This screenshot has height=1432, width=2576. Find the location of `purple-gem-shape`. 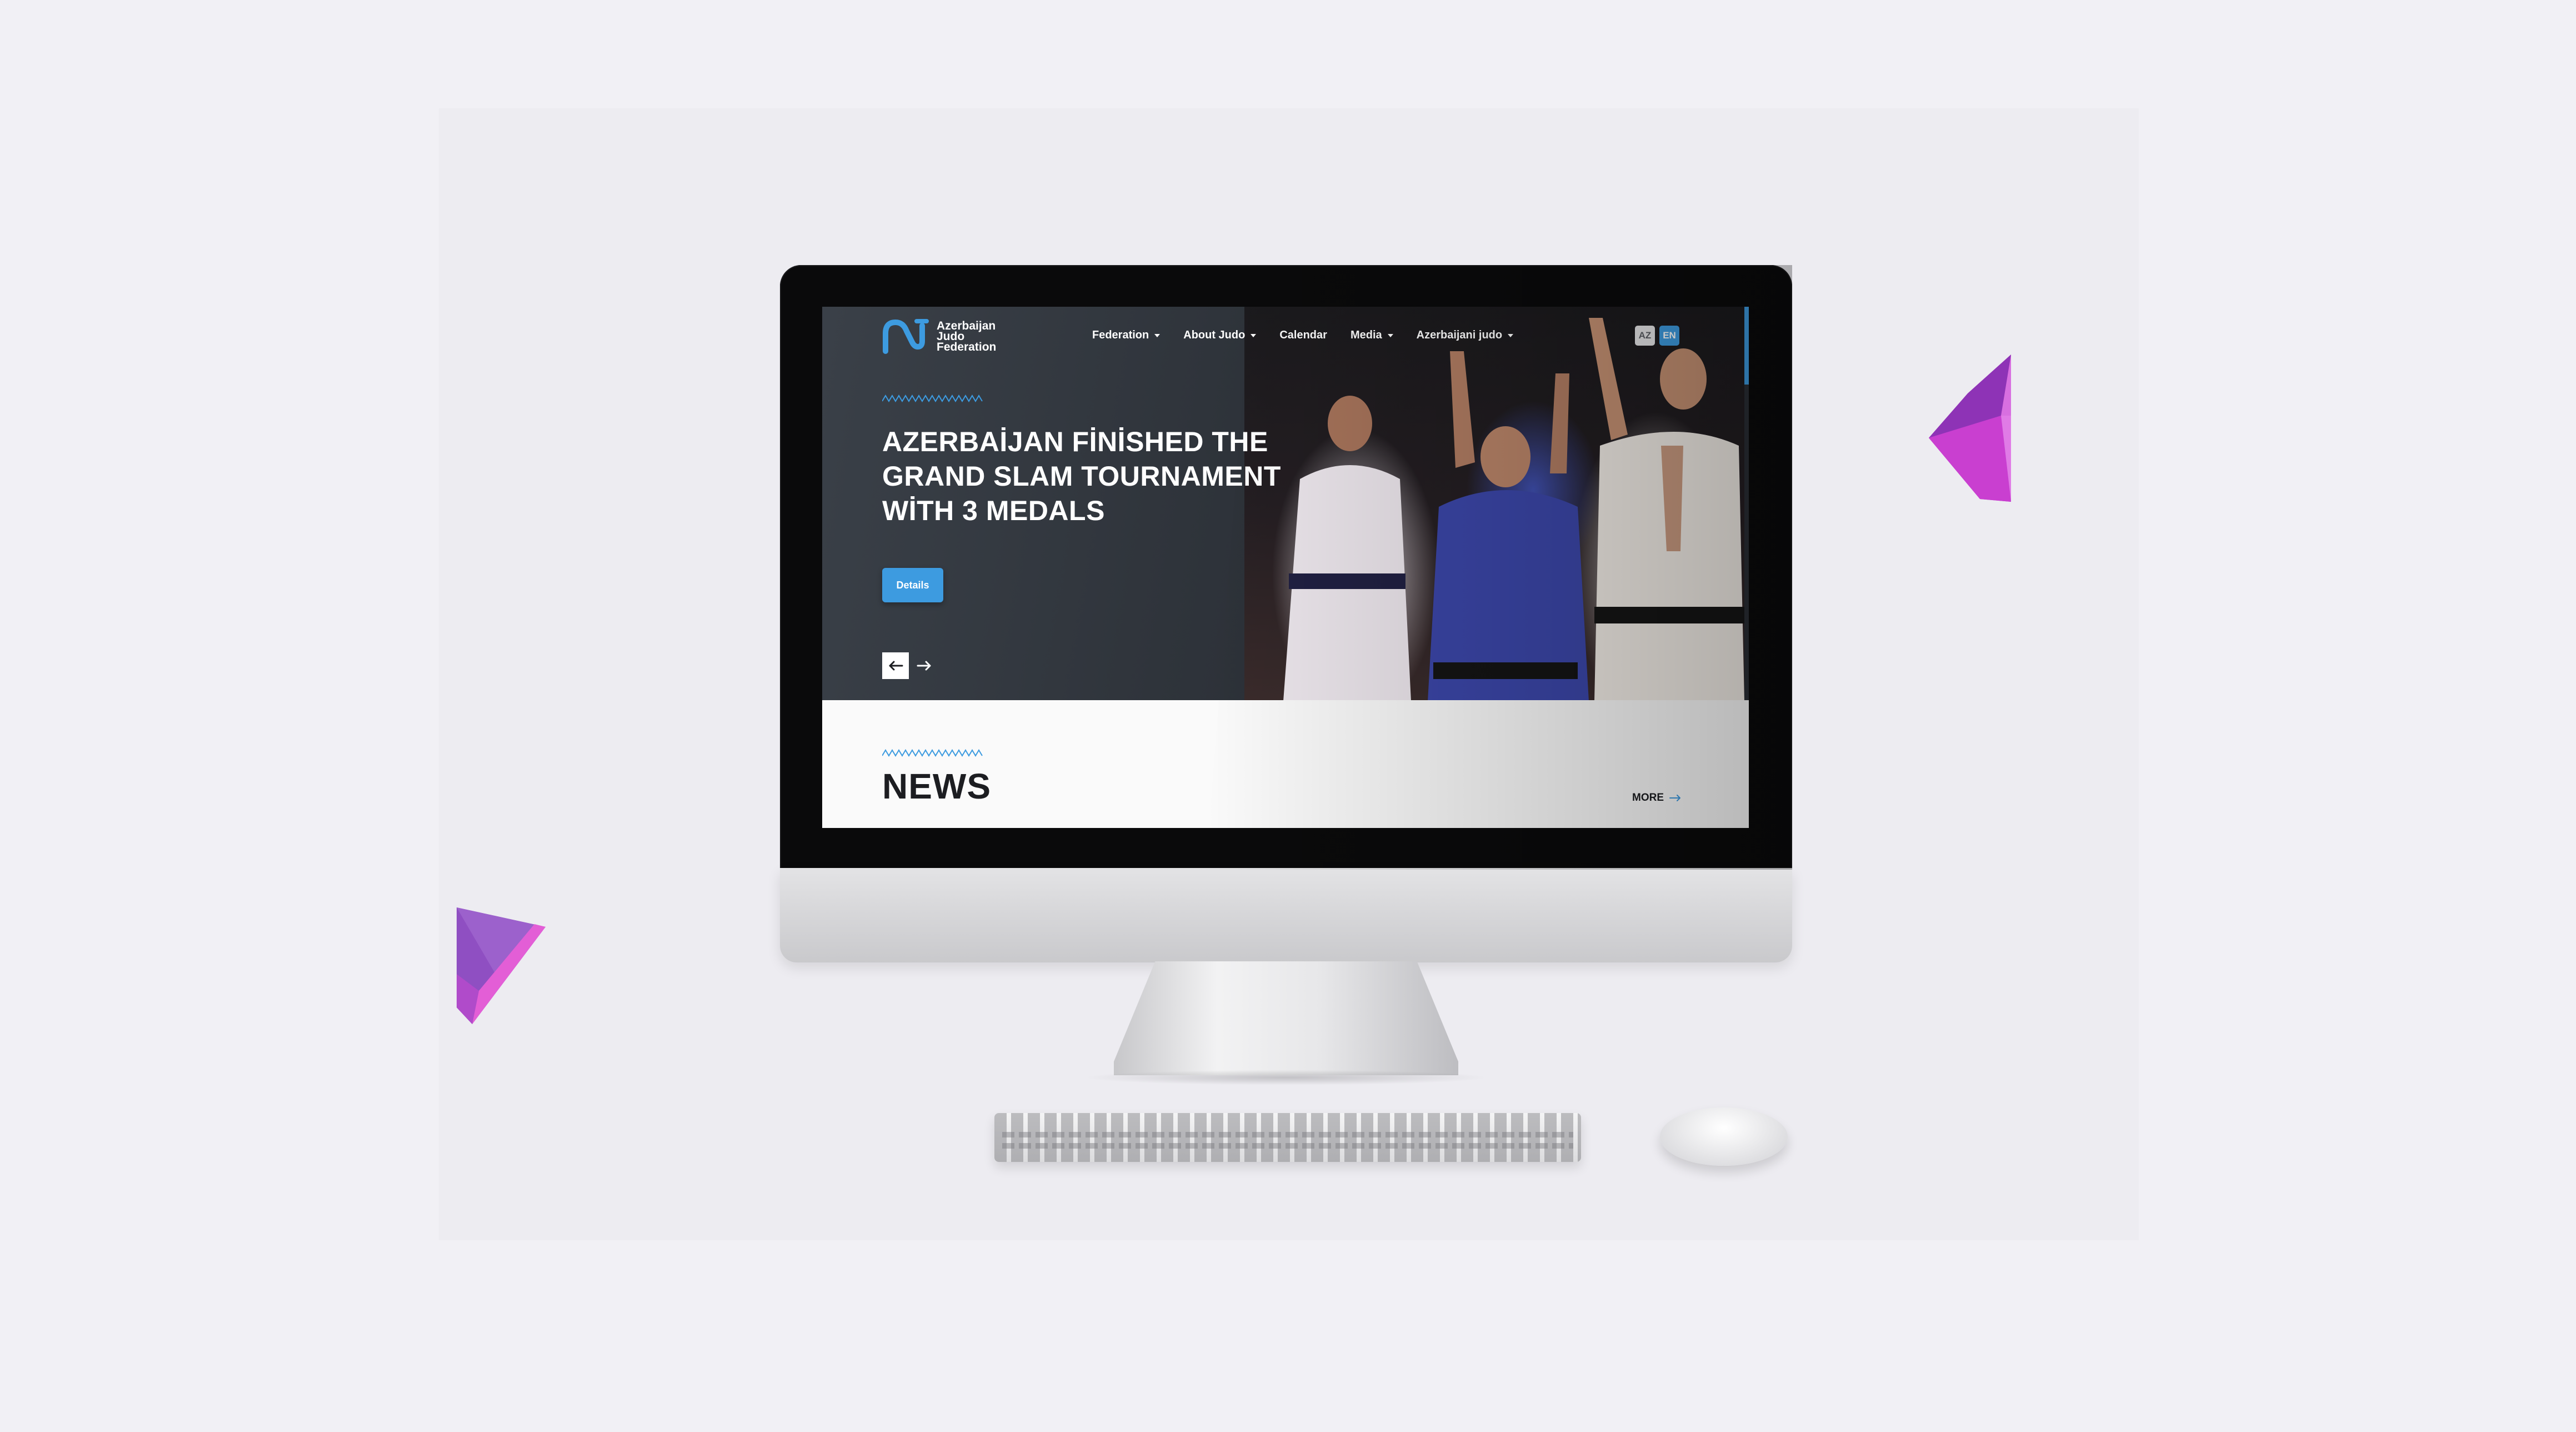

purple-gem-shape is located at coordinates (502, 965).